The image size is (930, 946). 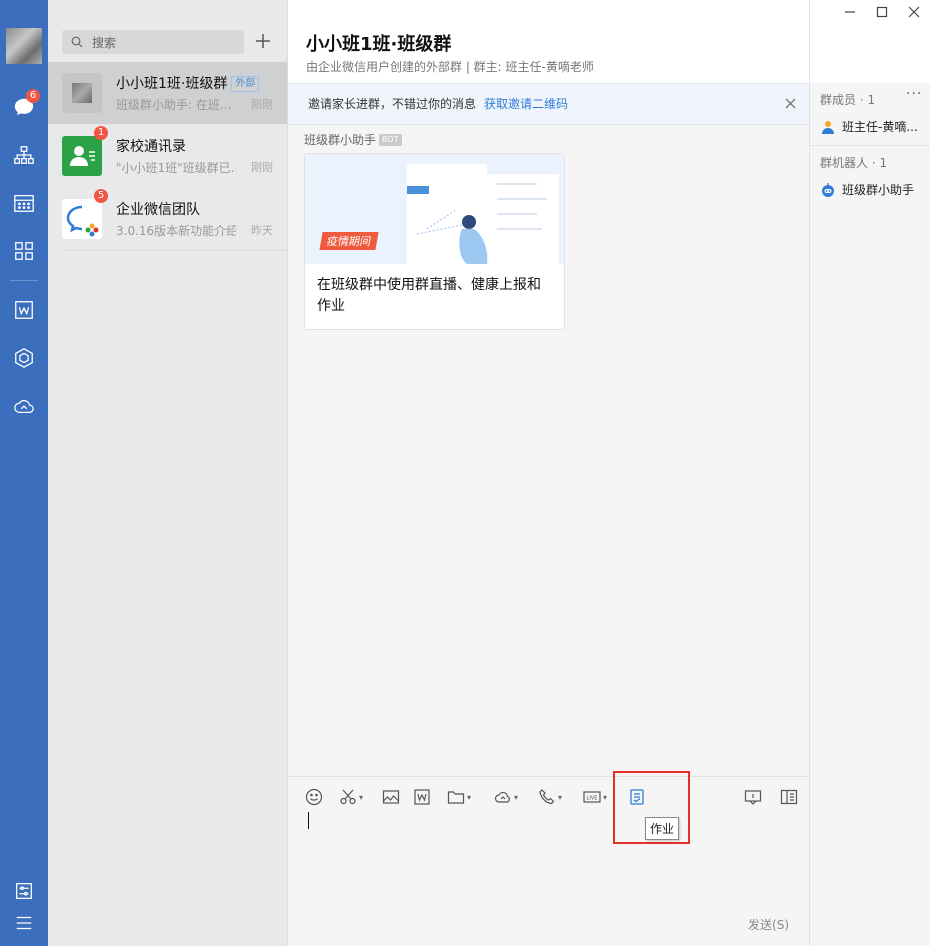 What do you see at coordinates (24, 406) in the screenshot?
I see `cloud-icon` at bounding box center [24, 406].